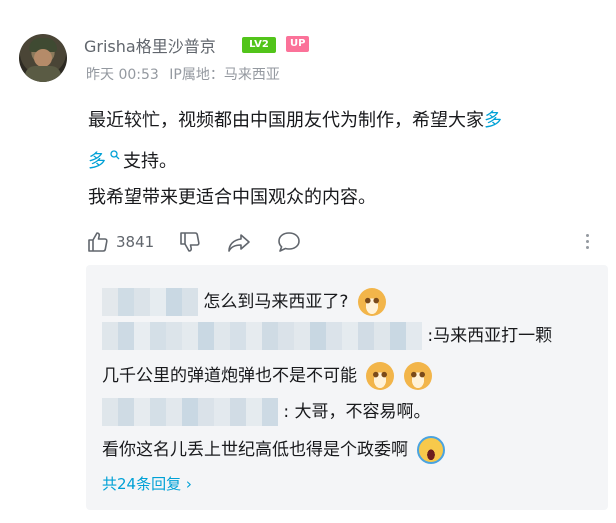  I want to click on comment-line-3: 我希望带来更适合中国观众的内容。, so click(232, 197).